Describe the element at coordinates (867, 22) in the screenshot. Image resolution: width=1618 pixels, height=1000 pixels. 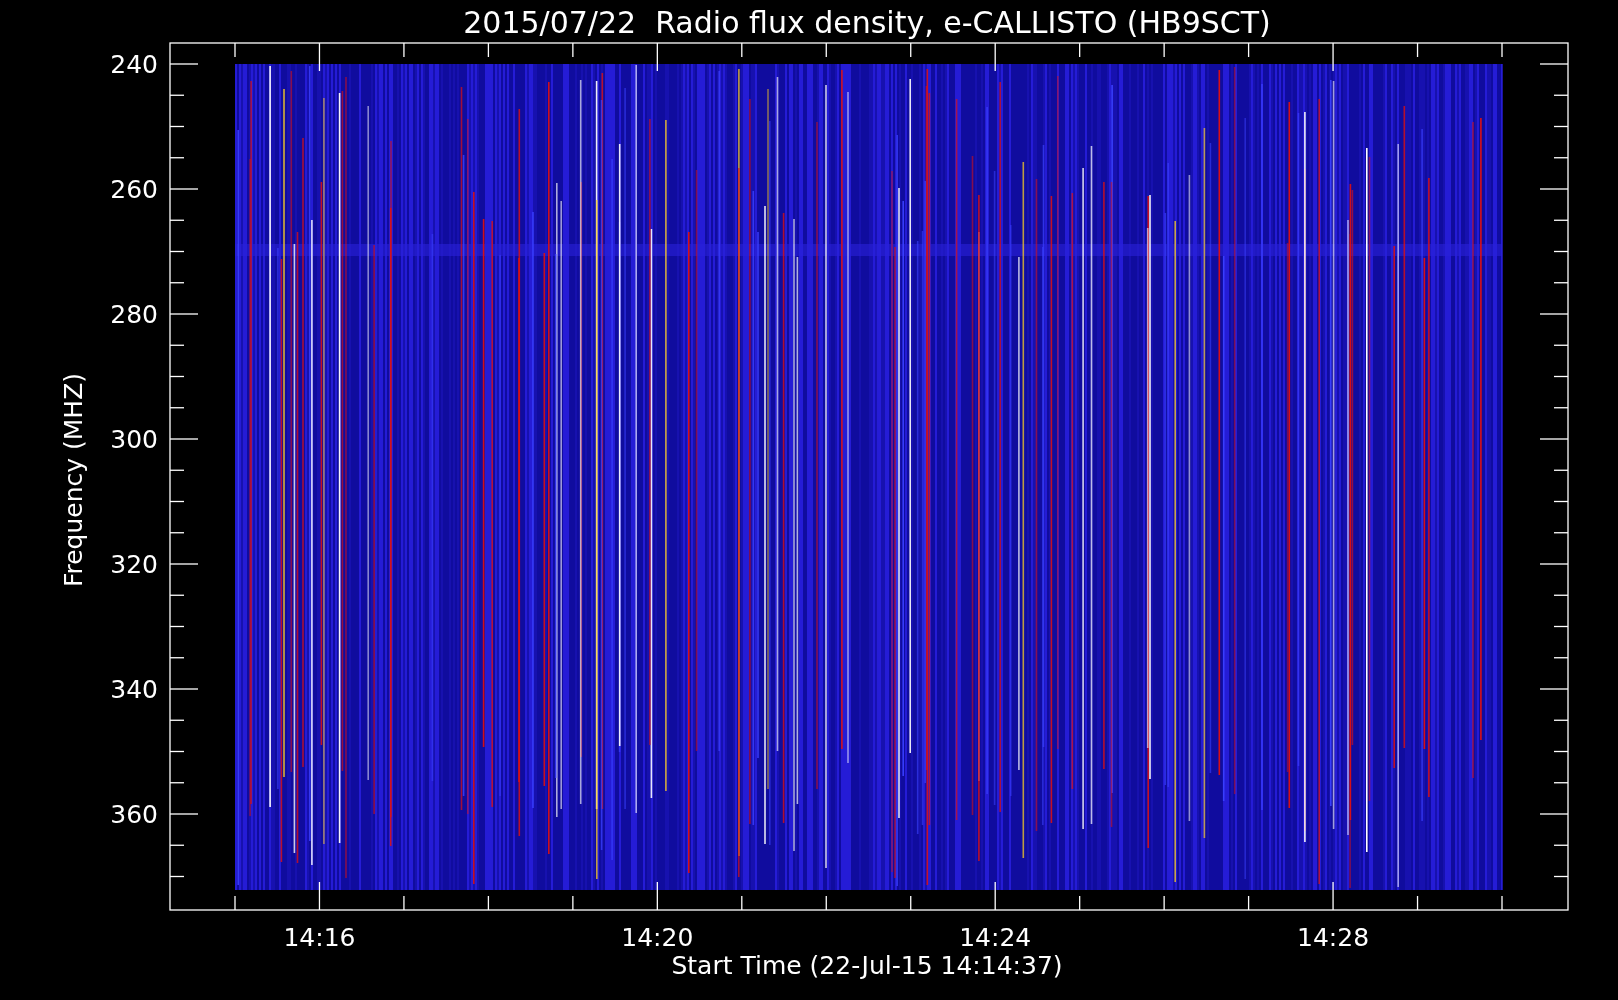
I see `chart-title: 2015/07/22 Radio flux density, e-CALLISTO (HB9SCT)` at that location.